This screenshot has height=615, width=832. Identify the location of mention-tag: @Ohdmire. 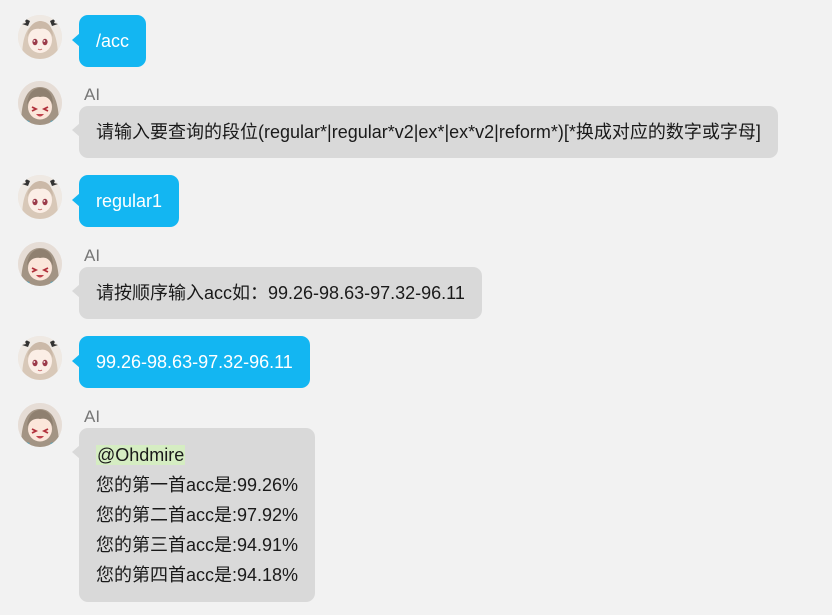
(141, 455).